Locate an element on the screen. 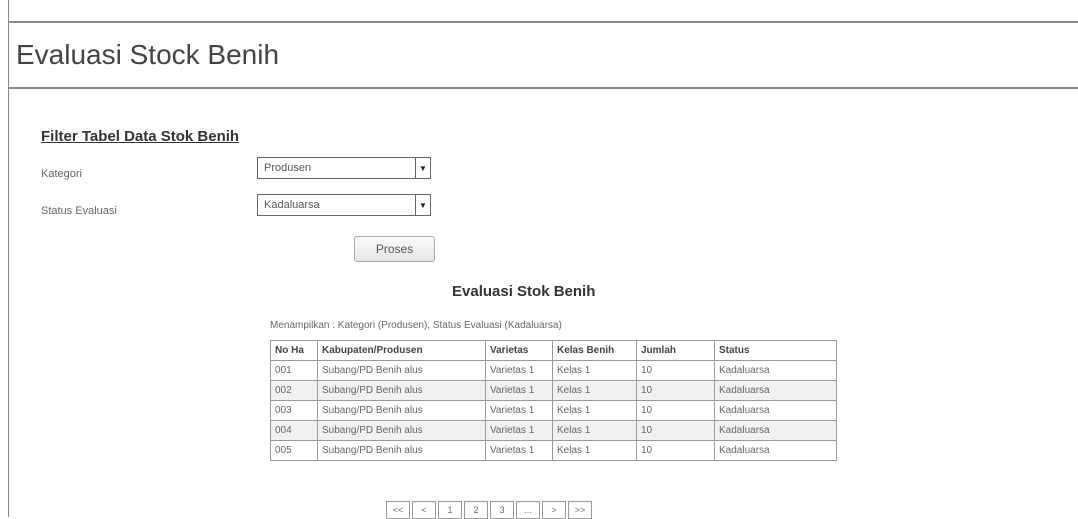 Image resolution: width=1078 pixels, height=519 pixels. table-cell: 001 is located at coordinates (294, 370).